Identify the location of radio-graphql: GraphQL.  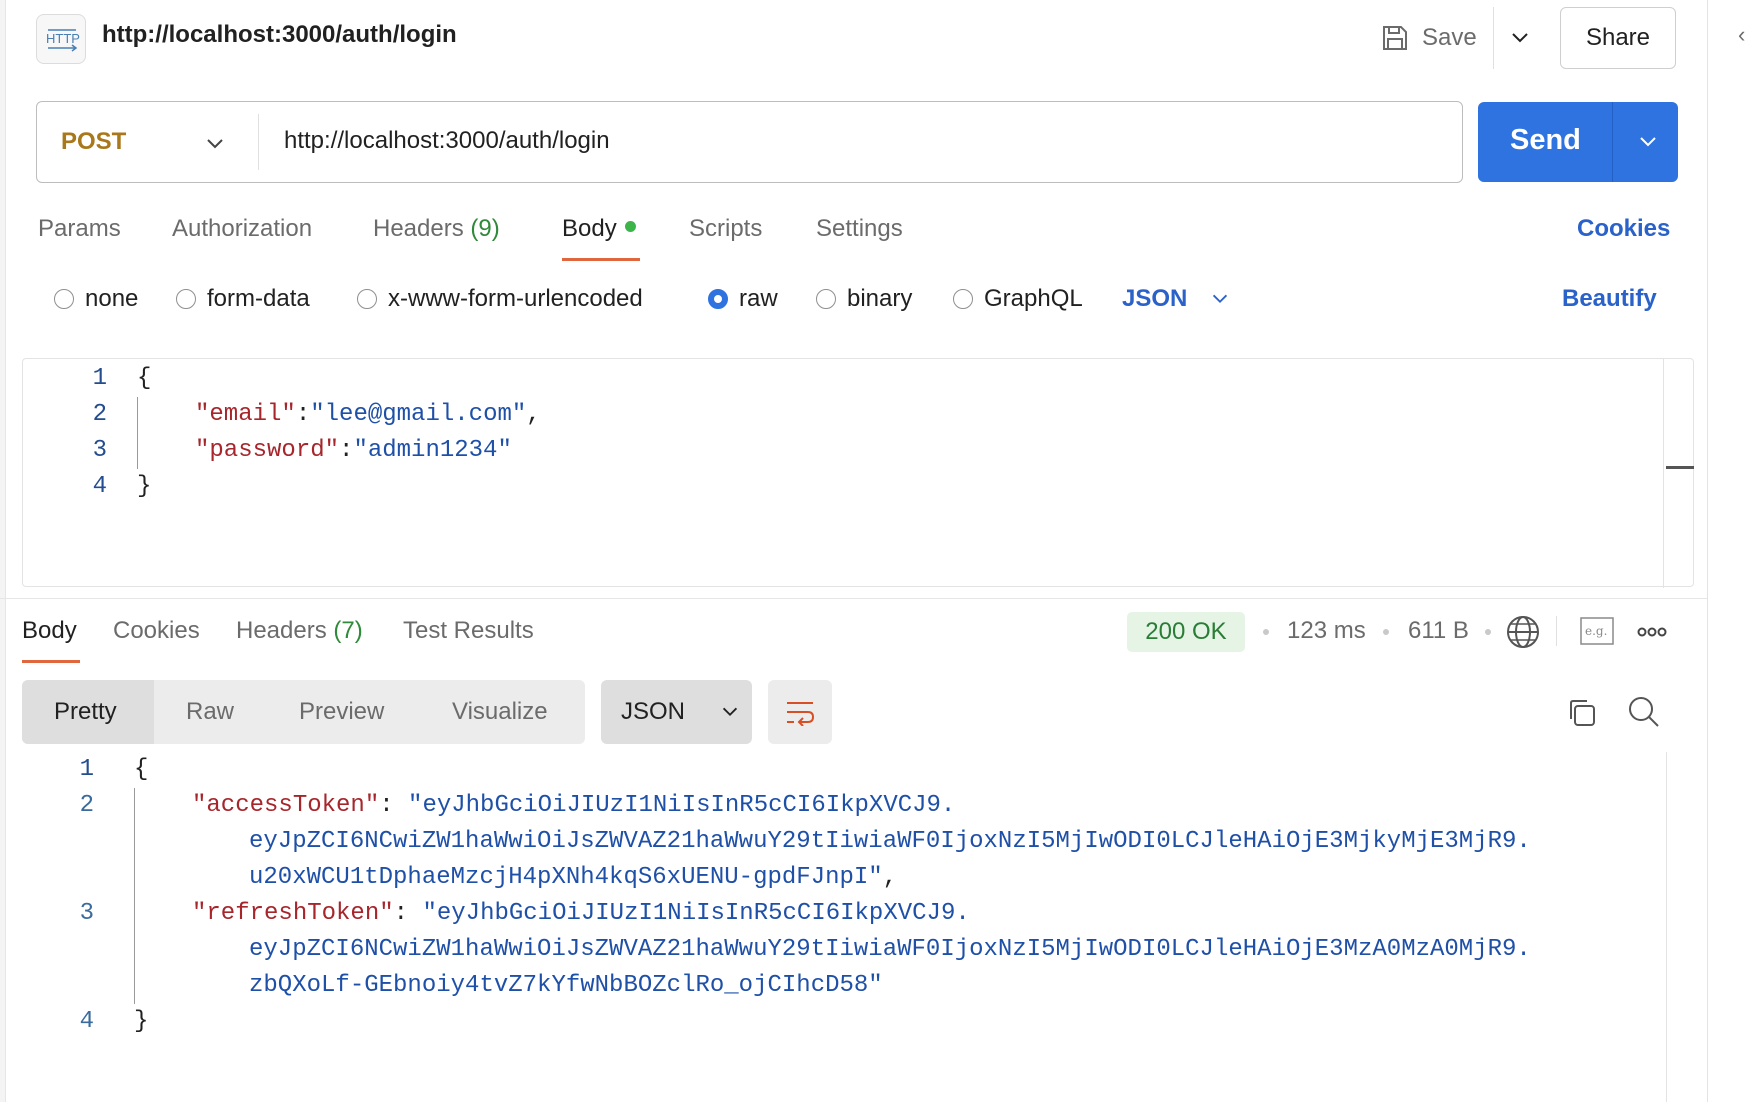
(1018, 299).